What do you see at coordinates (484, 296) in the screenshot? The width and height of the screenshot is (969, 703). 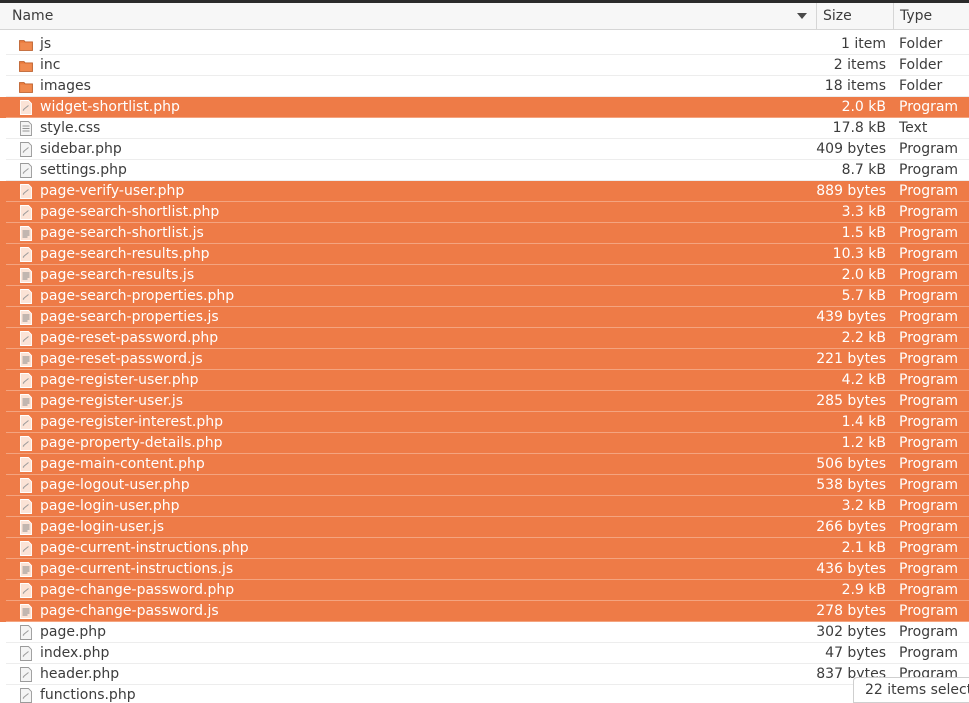 I see `file-row: page-search-properties.php 5.7 kB Program` at bounding box center [484, 296].